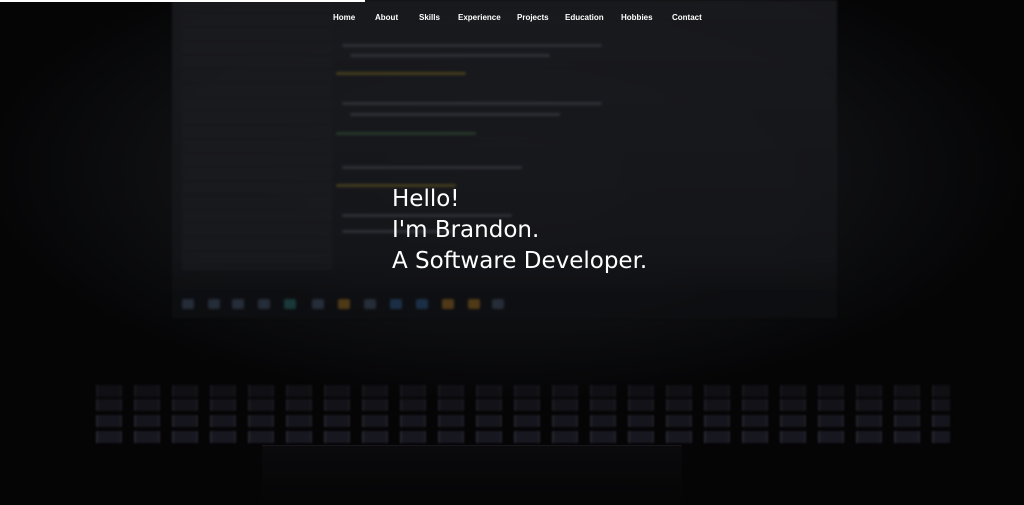 Image resolution: width=1024 pixels, height=505 pixels. I want to click on nav-home-link: Home, so click(344, 17).